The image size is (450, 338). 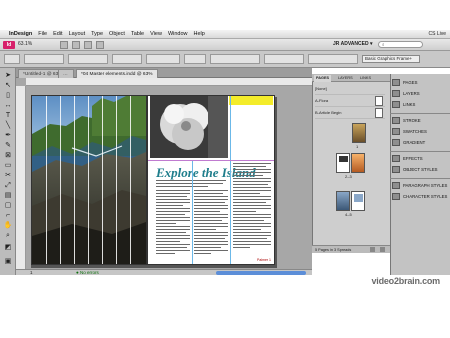 I want to click on eyedropper-tool-icon: ⌐, so click(x=8, y=216).